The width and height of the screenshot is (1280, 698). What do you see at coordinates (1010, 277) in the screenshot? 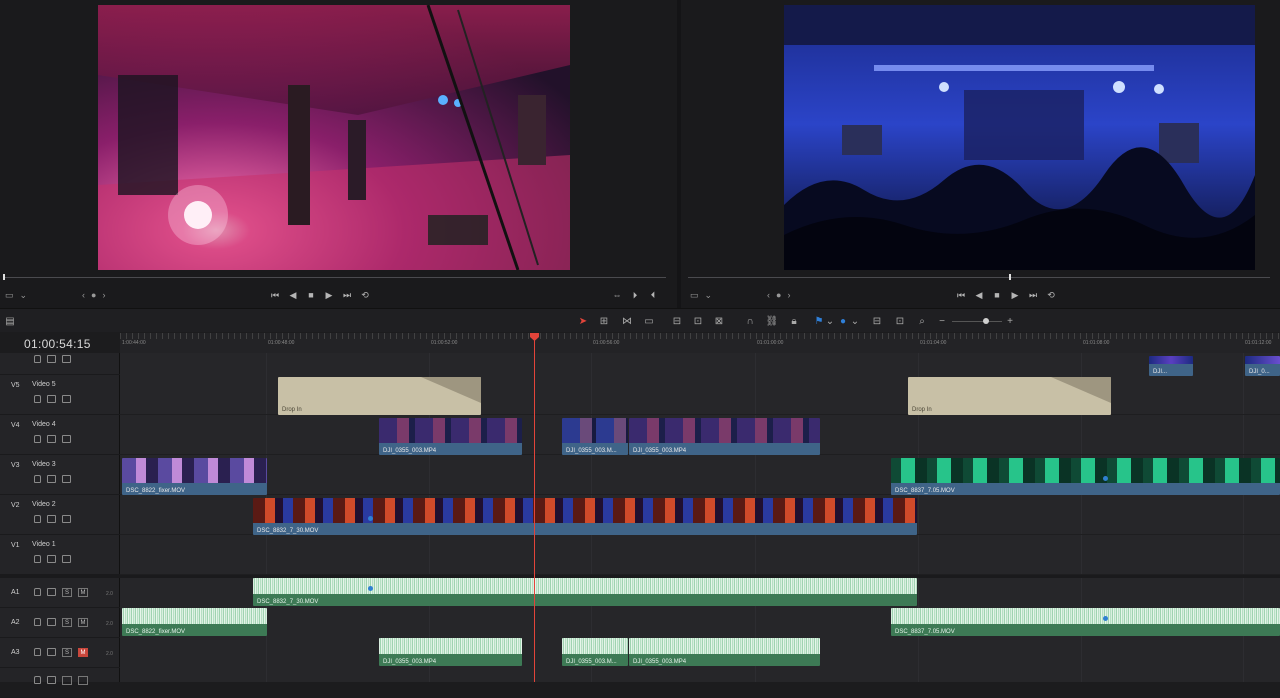
I see `timeline-scrubber-head` at bounding box center [1010, 277].